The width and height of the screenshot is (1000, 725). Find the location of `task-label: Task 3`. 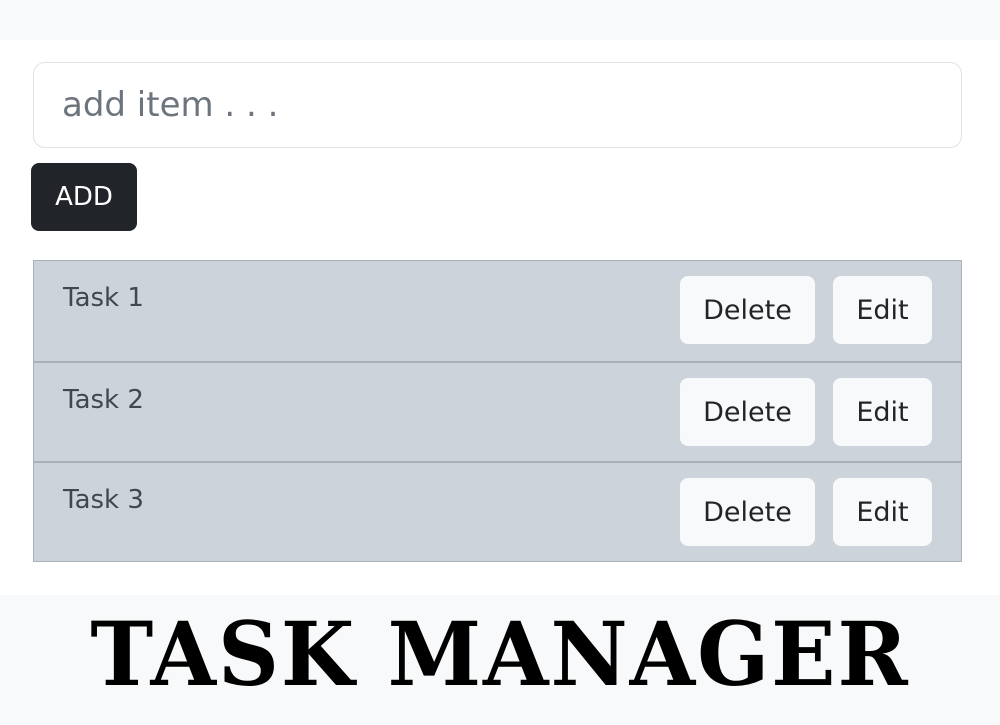

task-label: Task 3 is located at coordinates (103, 500).